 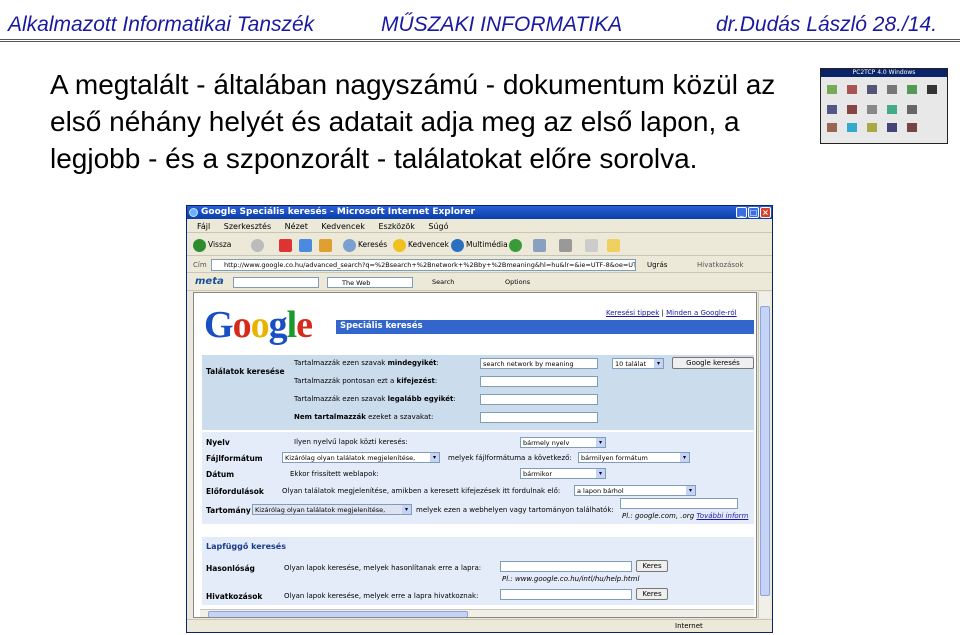 What do you see at coordinates (741, 212) in the screenshot?
I see `minimize-button: _` at bounding box center [741, 212].